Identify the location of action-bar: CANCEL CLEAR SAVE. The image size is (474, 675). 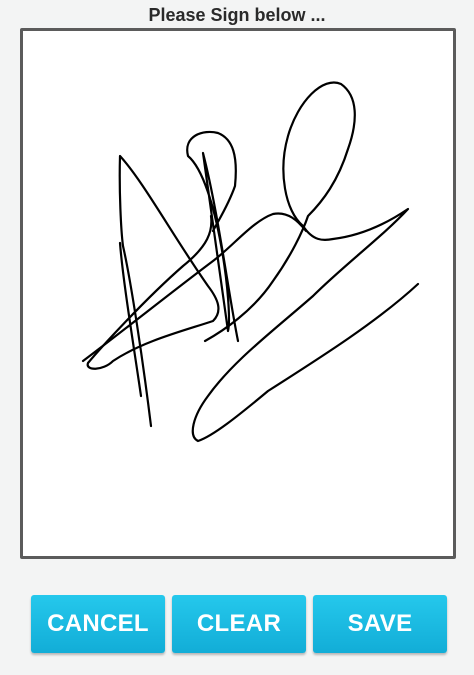
(237, 625).